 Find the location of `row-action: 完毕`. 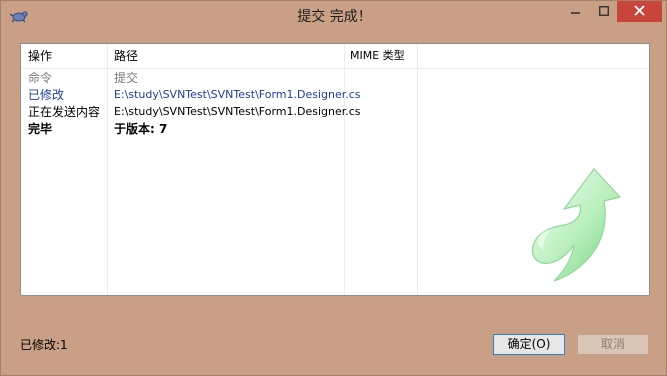

row-action: 完毕 is located at coordinates (40, 129).